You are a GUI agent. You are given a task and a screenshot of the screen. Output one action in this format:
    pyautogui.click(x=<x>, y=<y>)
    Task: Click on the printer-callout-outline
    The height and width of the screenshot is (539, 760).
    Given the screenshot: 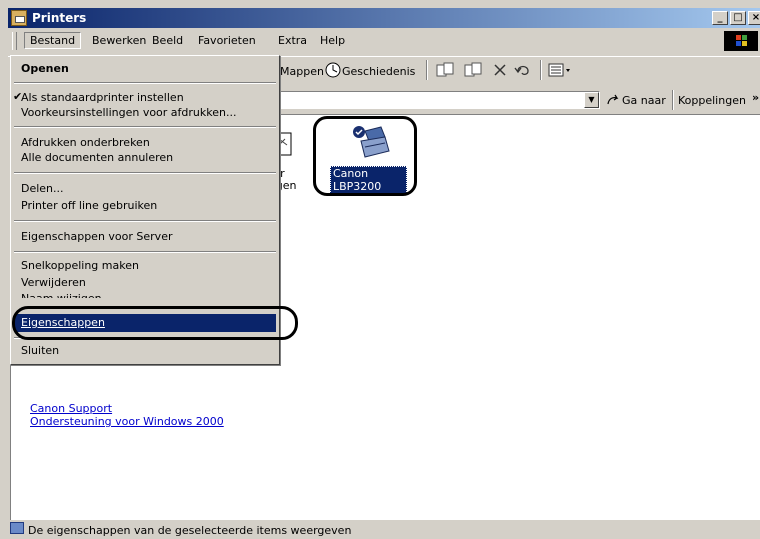 What is the action you would take?
    pyautogui.click(x=365, y=156)
    